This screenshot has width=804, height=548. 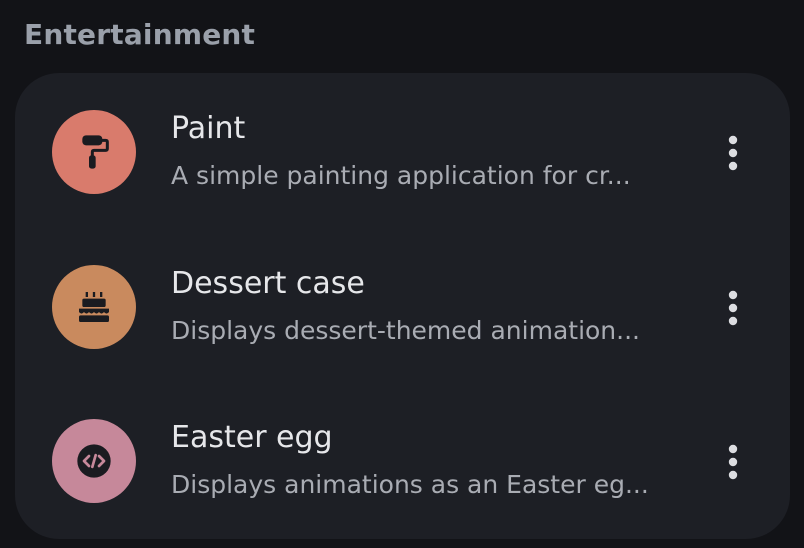 I want to click on app-name: Dessert case, so click(x=268, y=283).